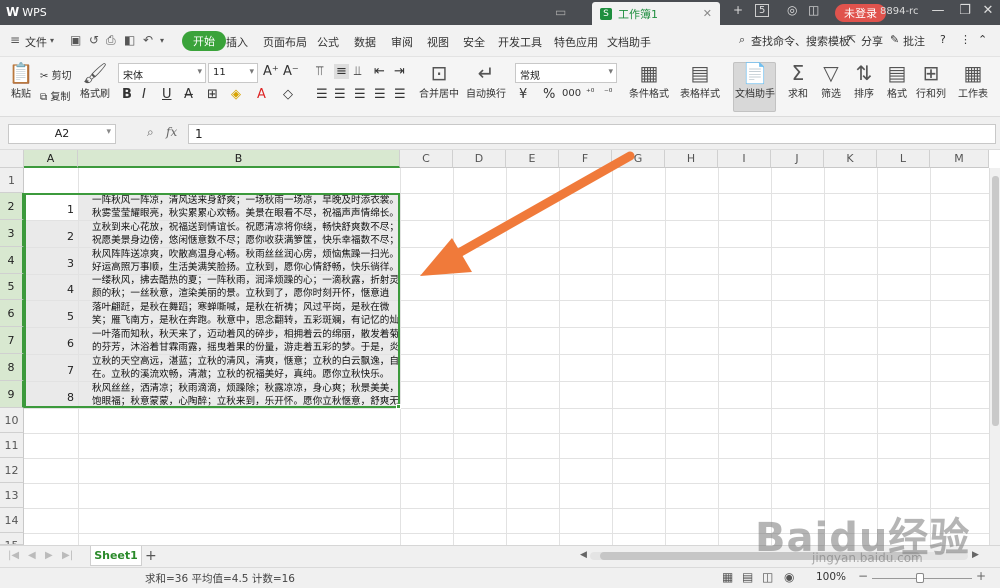 This screenshot has width=1000, height=588. Describe the element at coordinates (800, 41) in the screenshot. I see `command-search: 查找命令、搜索模板` at that location.